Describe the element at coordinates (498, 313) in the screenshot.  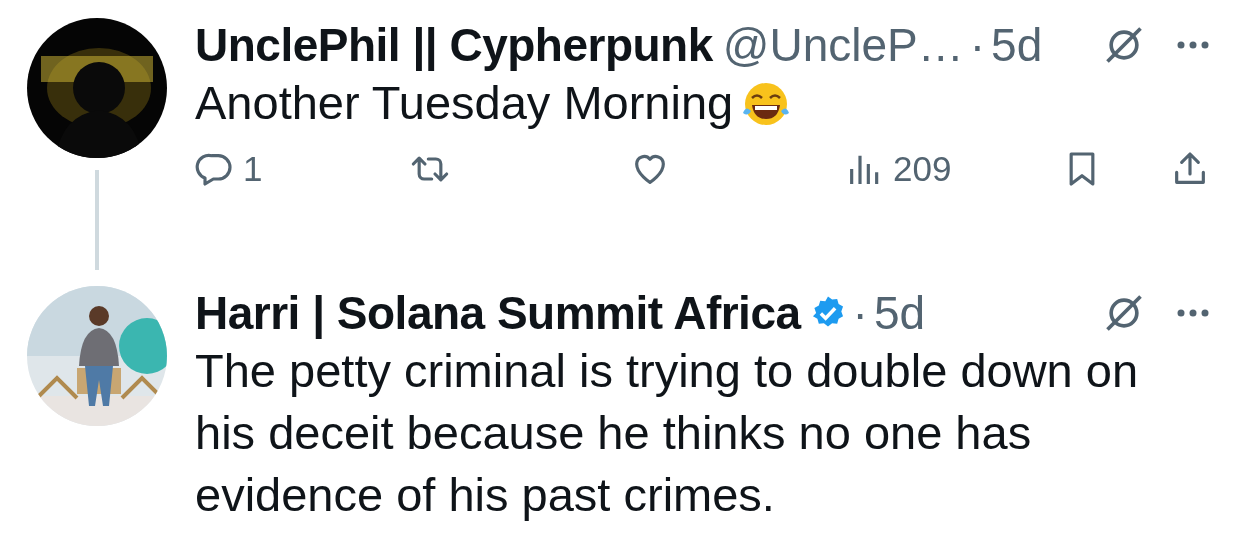
I see `author-name: Harri | Solana Summit Africa` at that location.